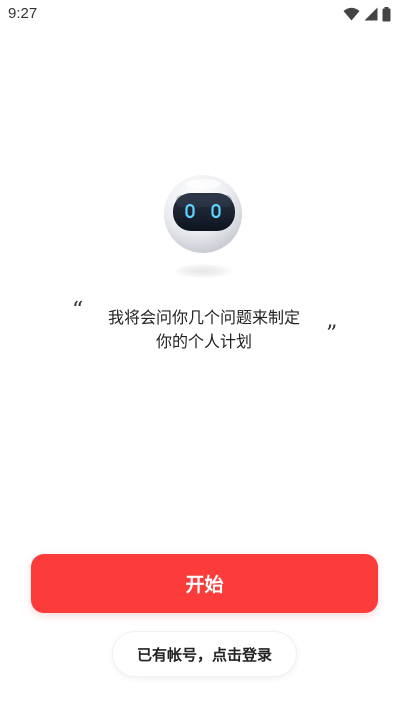 This screenshot has height=728, width=409. Describe the element at coordinates (204, 654) in the screenshot. I see `login-button: 已有帐号，点击登录` at that location.